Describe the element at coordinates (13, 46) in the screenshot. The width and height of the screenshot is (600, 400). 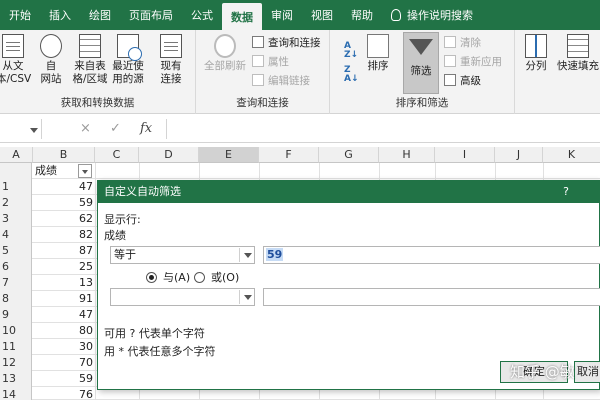
I see `text-file-icon` at that location.